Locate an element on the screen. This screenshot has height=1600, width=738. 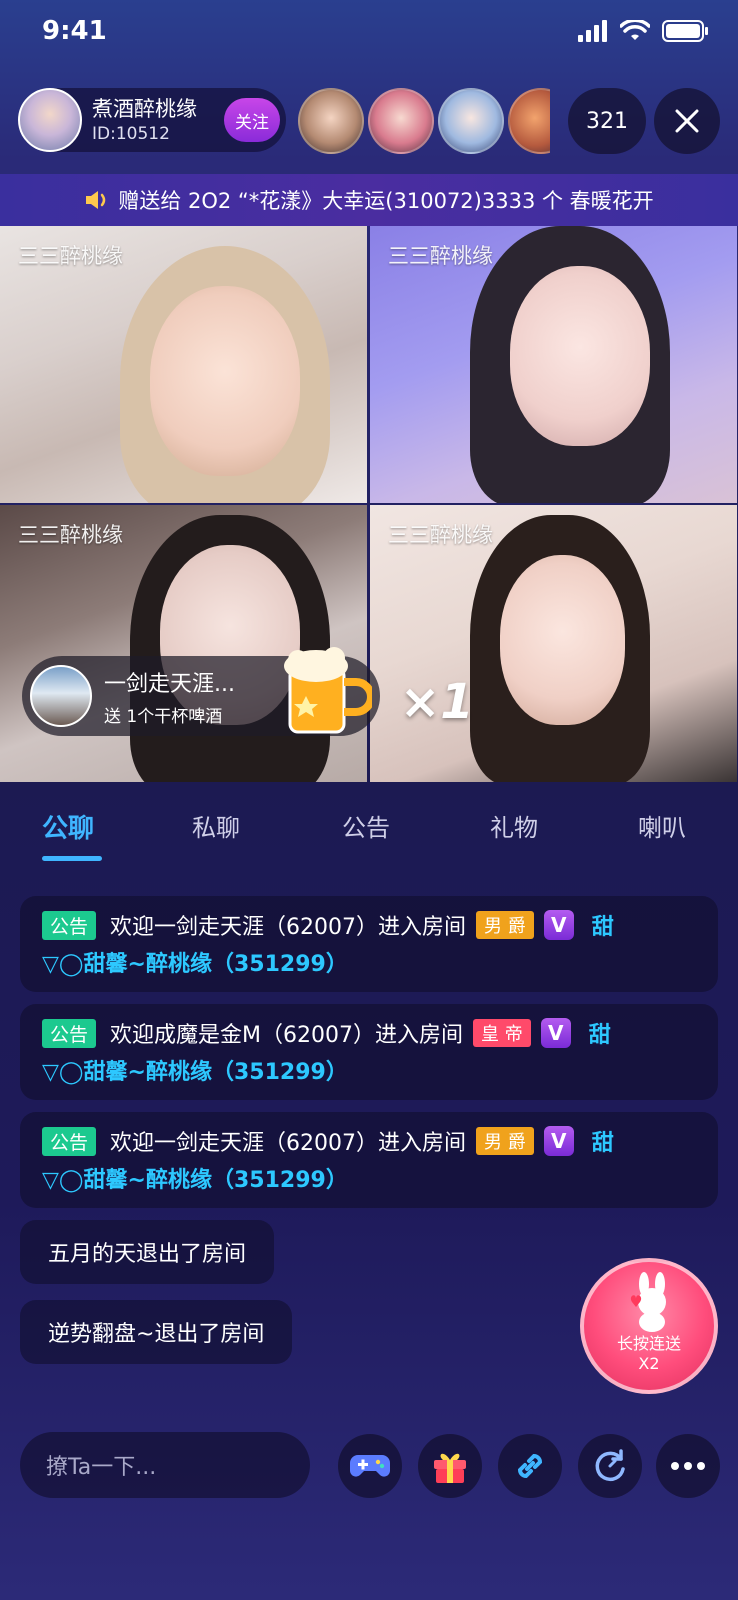
battery-icon is located at coordinates (685, 31).